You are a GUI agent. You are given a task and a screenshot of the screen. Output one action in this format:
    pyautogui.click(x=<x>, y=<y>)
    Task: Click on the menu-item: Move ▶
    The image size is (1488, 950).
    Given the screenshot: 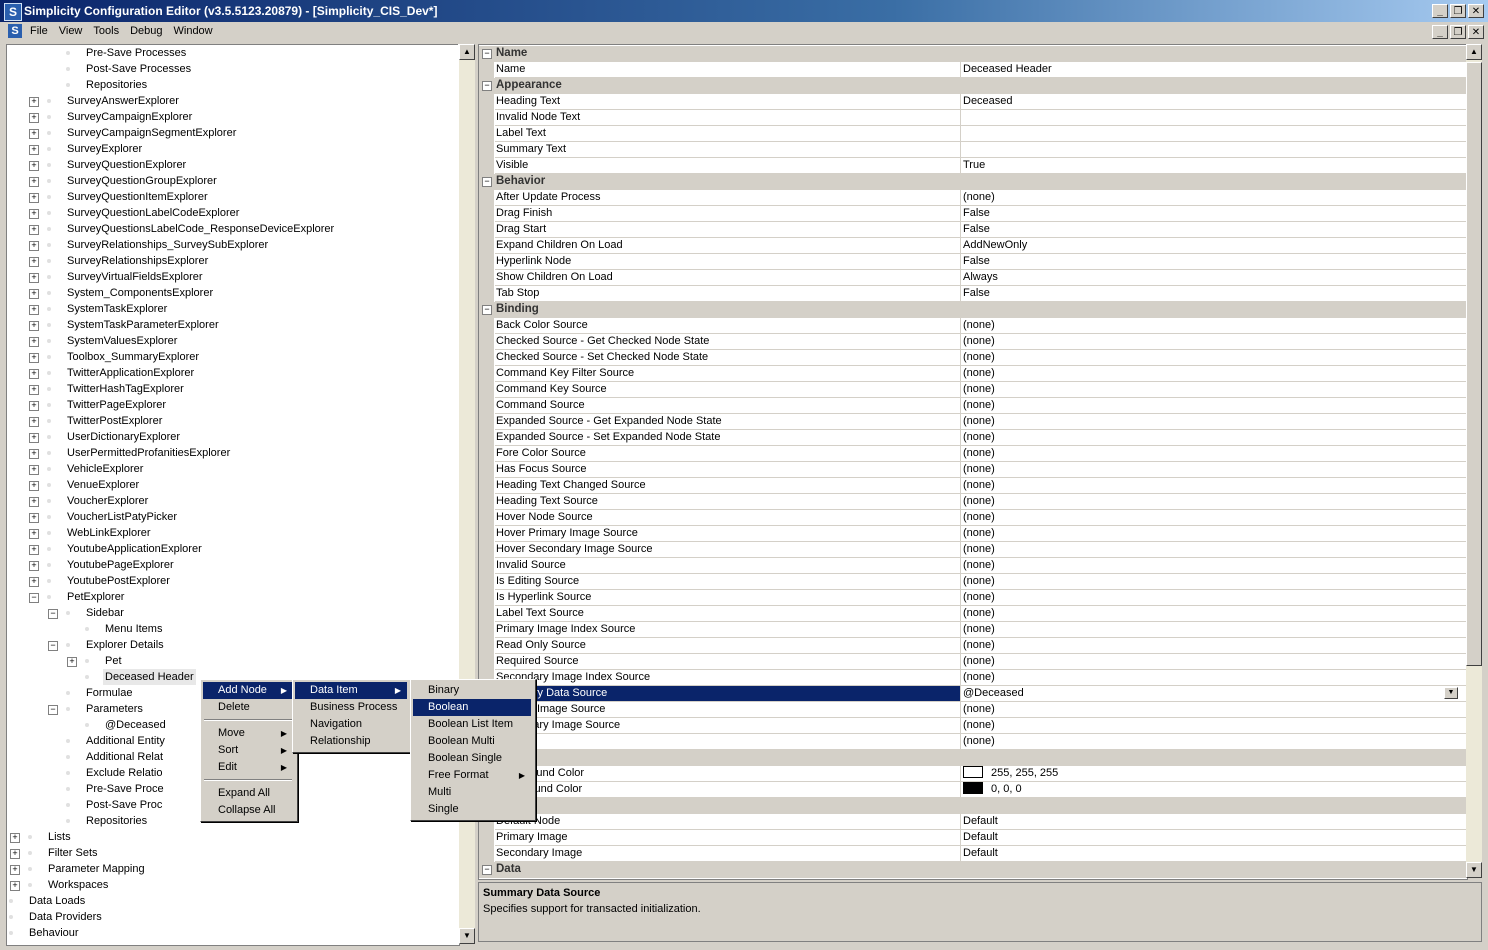 What is the action you would take?
    pyautogui.click(x=248, y=733)
    